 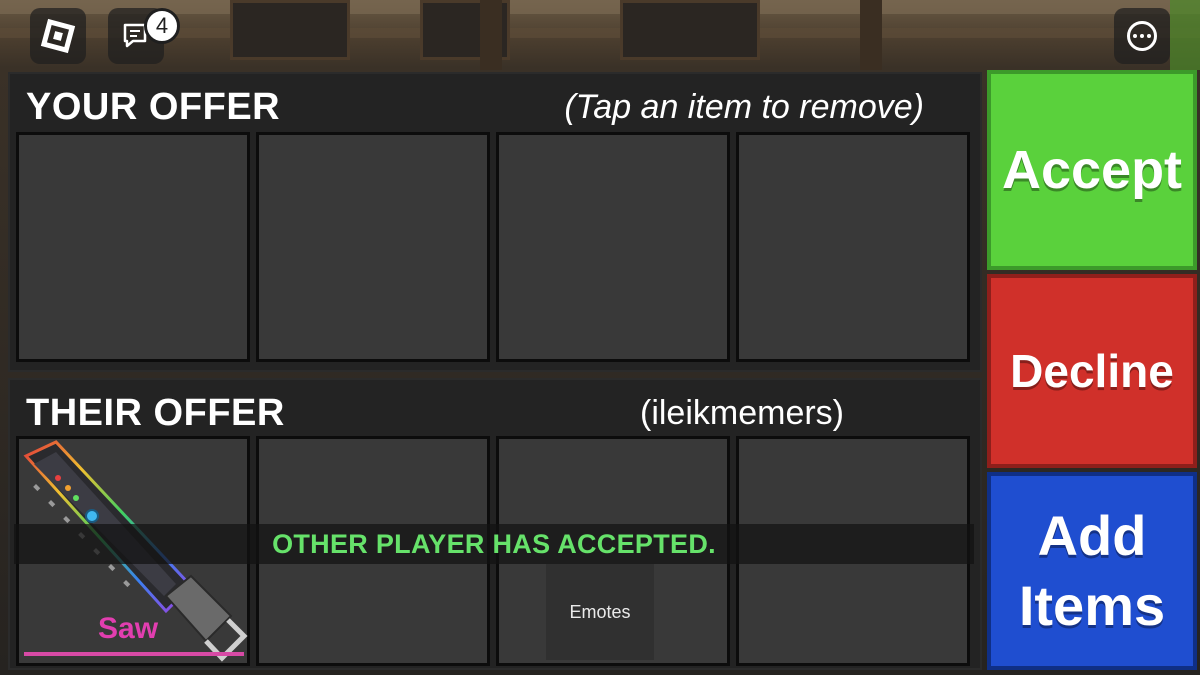 I want to click on item-rarity-bar, so click(x=134, y=654).